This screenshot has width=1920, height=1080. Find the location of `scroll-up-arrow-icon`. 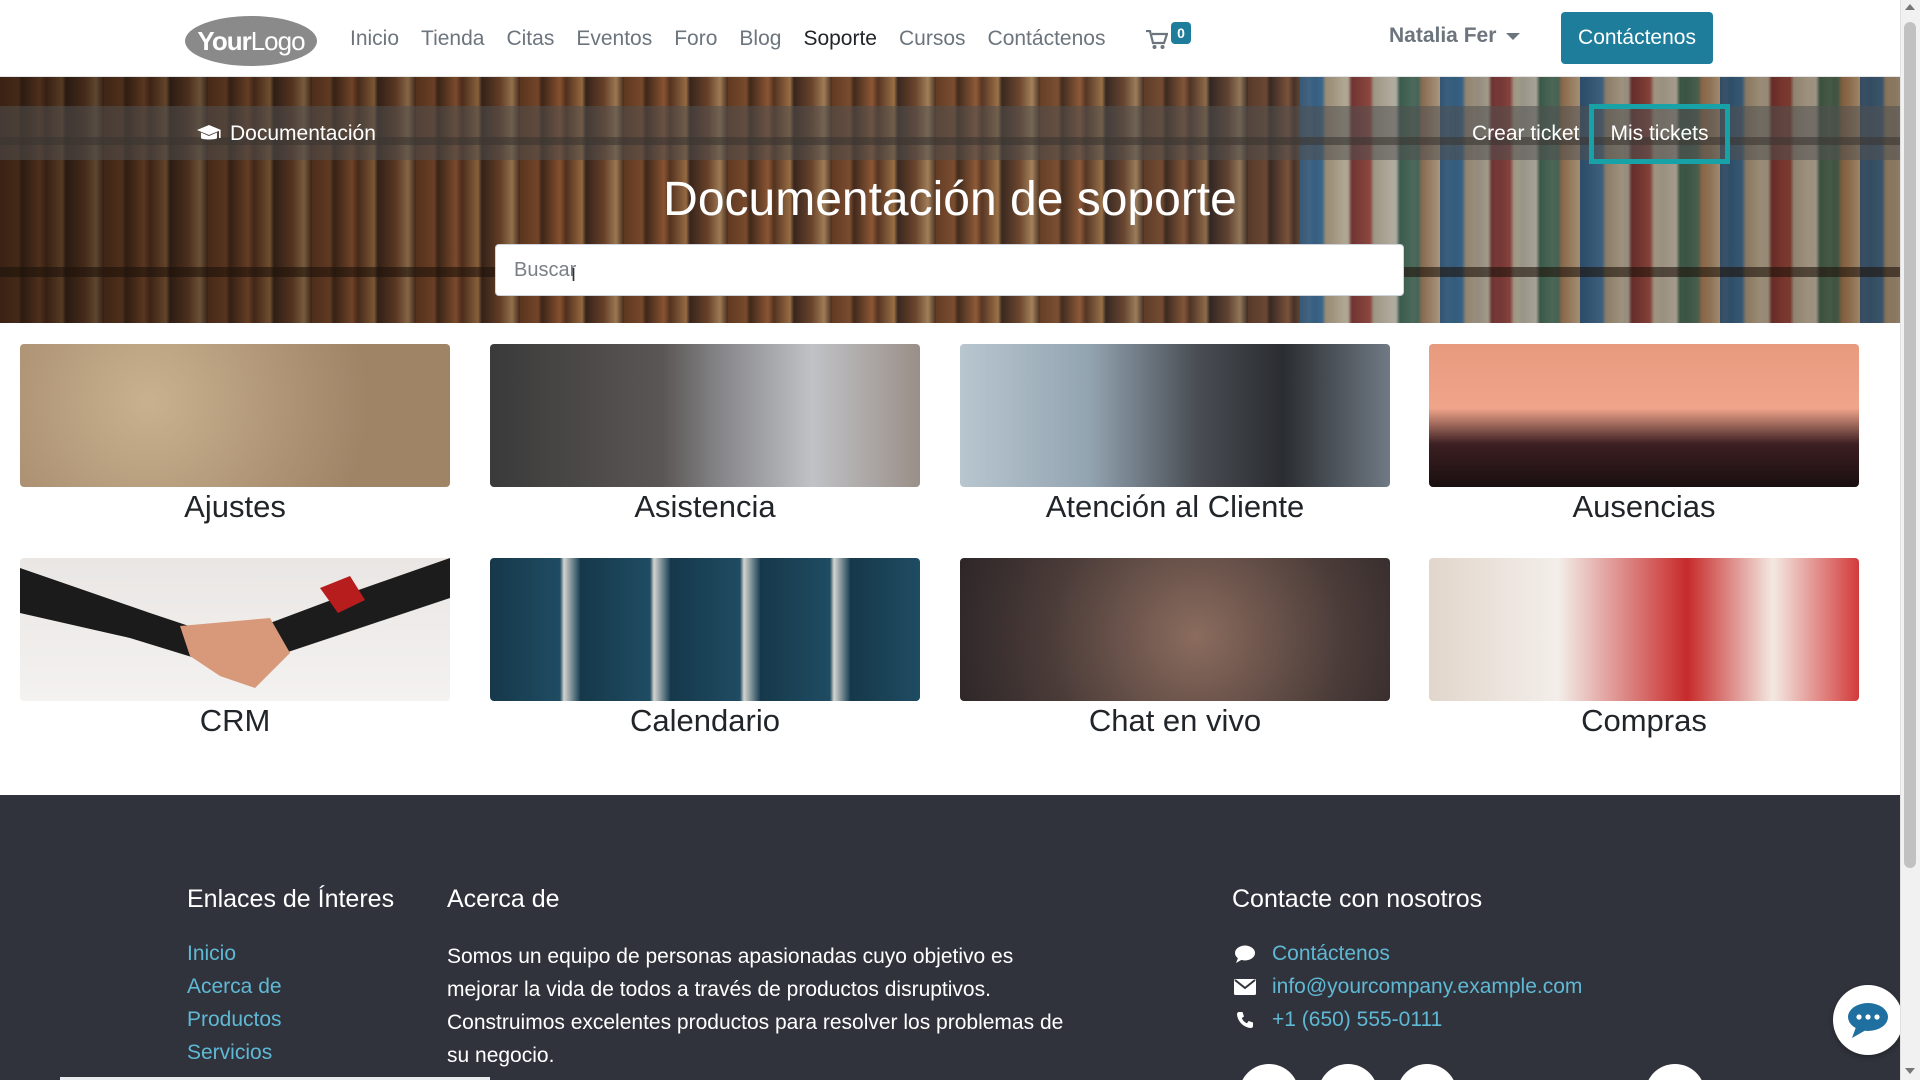

scroll-up-arrow-icon is located at coordinates (1910, 7).